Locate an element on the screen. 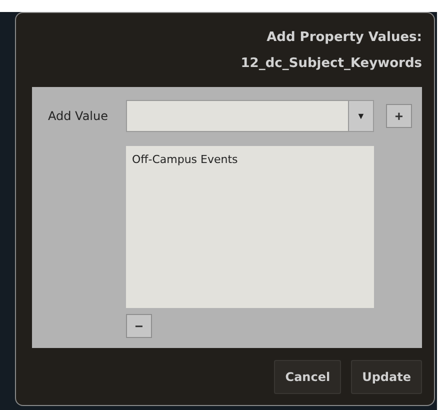 The width and height of the screenshot is (440, 410). list-item: Off-Campus Events is located at coordinates (250, 159).